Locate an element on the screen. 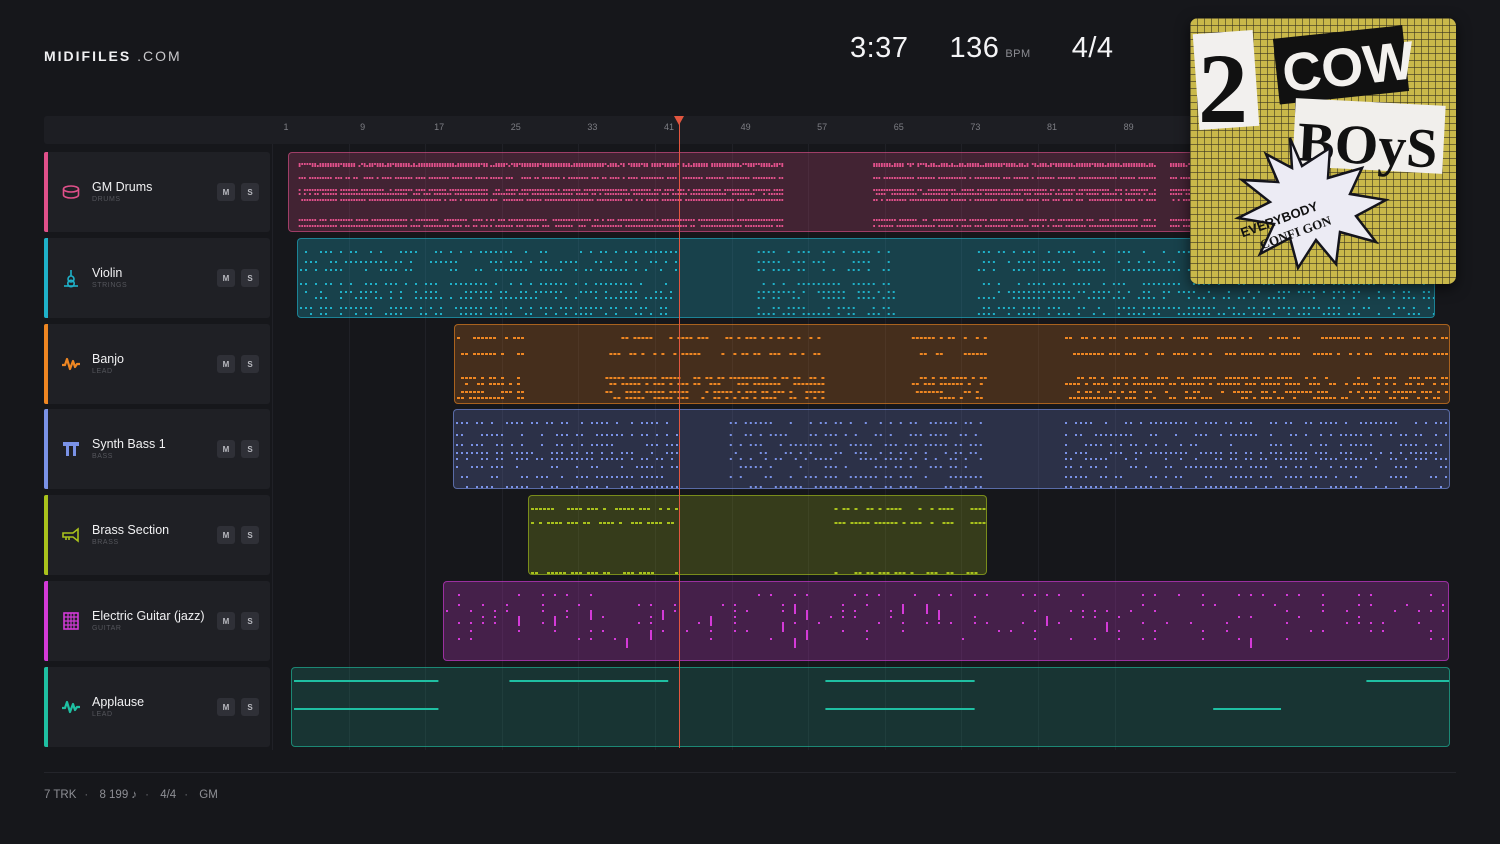 The height and width of the screenshot is (844, 1500). track-header: Violin STRINGS M S is located at coordinates (157, 278).